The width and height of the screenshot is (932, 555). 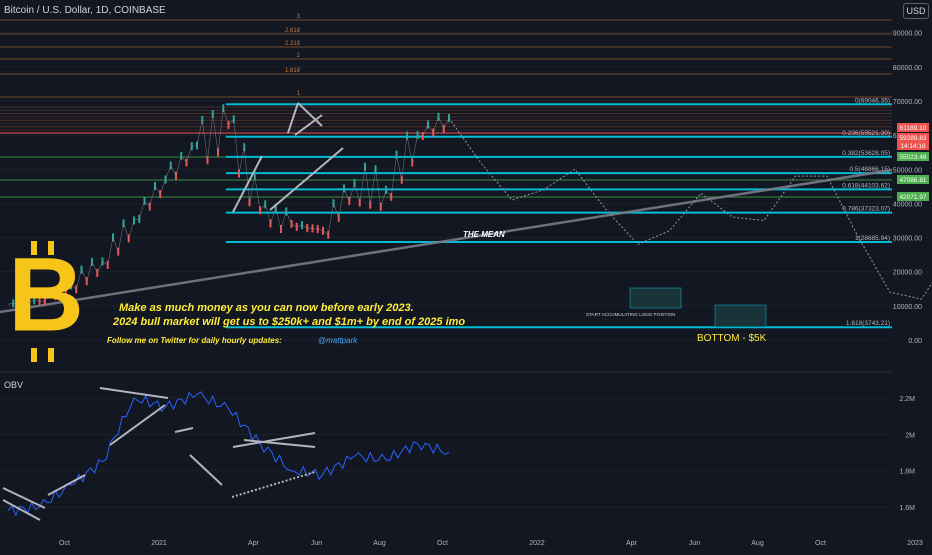 What do you see at coordinates (912, 157) in the screenshot?
I see `price-tag-label: 55023.46` at bounding box center [912, 157].